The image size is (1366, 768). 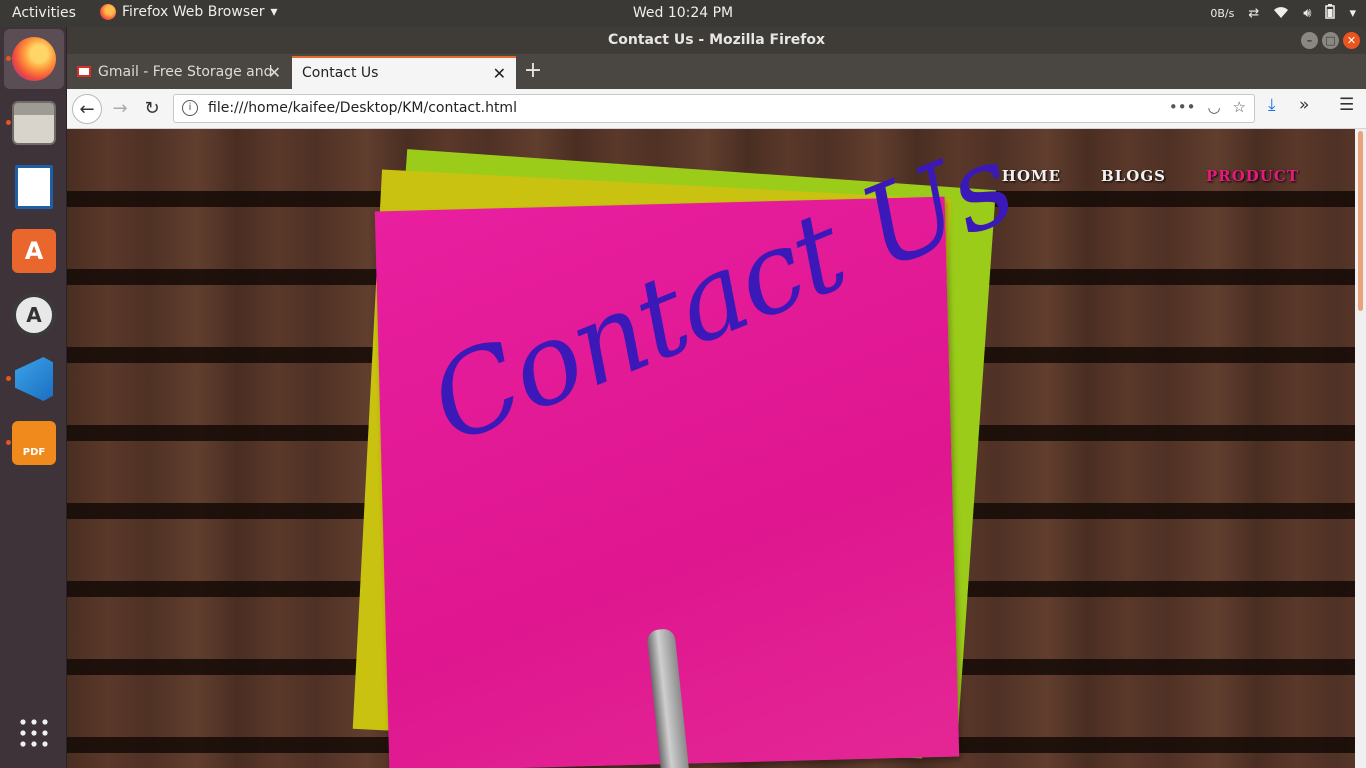 I want to click on scrollbar-thumb, so click(x=1360, y=221).